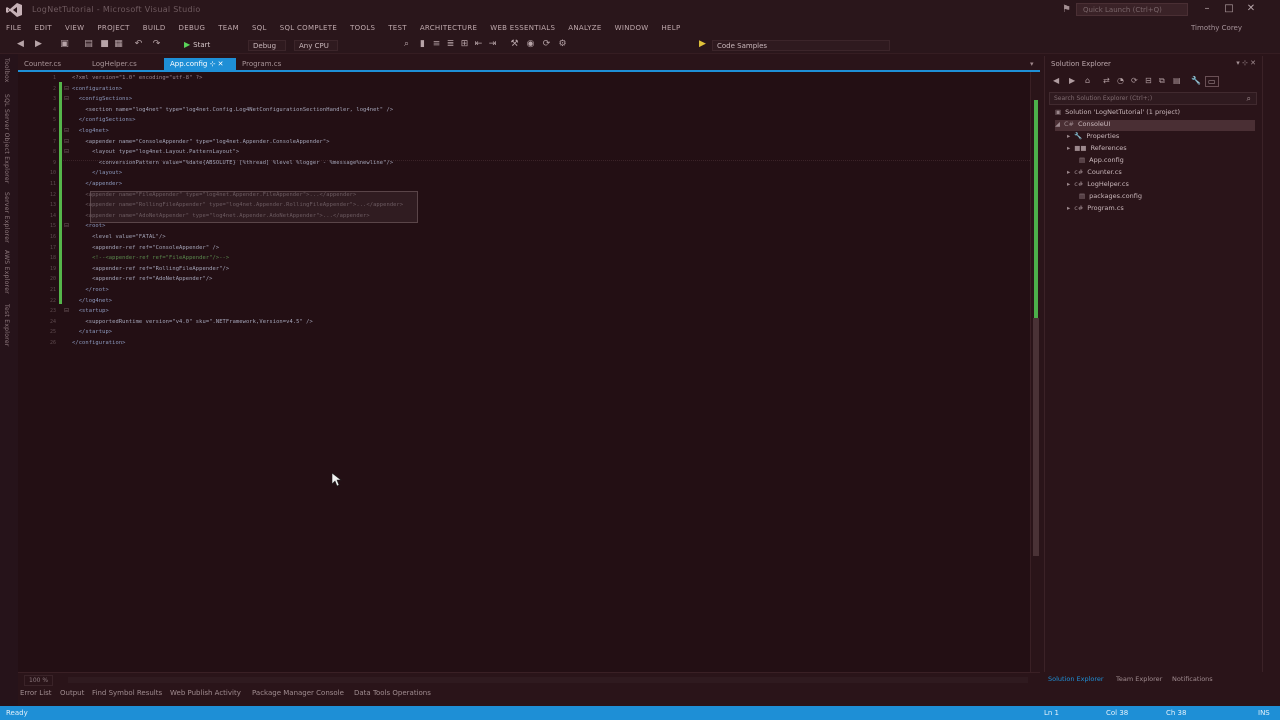 Image resolution: width=1280 pixels, height=720 pixels. What do you see at coordinates (42, 64) in the screenshot?
I see `tab-counter-cs: Counter.cs` at bounding box center [42, 64].